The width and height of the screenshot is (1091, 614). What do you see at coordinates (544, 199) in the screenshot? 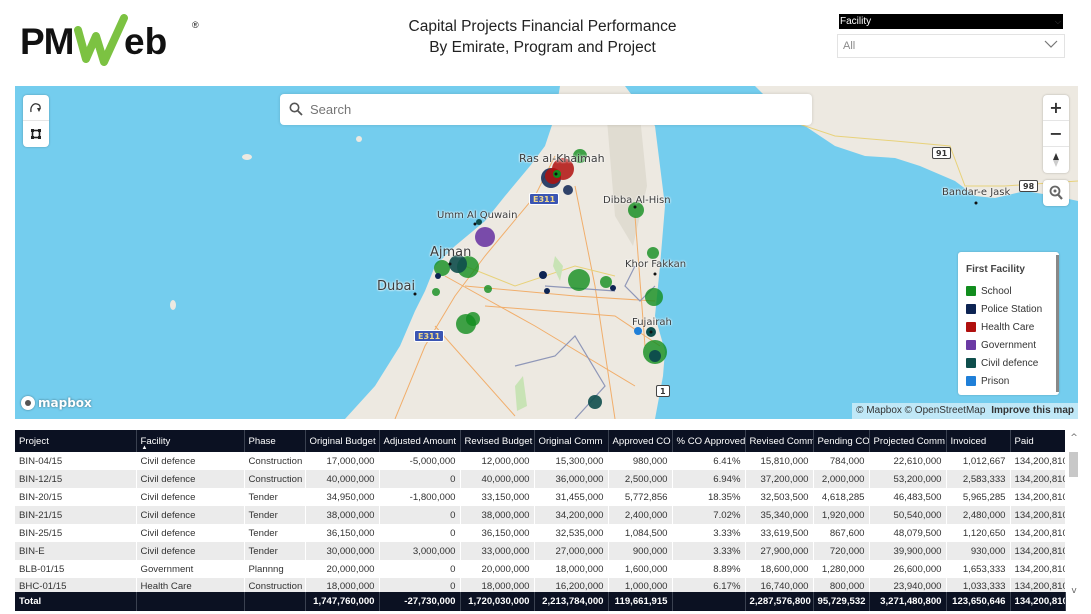
I see `road-shield-e311: E311` at bounding box center [544, 199].